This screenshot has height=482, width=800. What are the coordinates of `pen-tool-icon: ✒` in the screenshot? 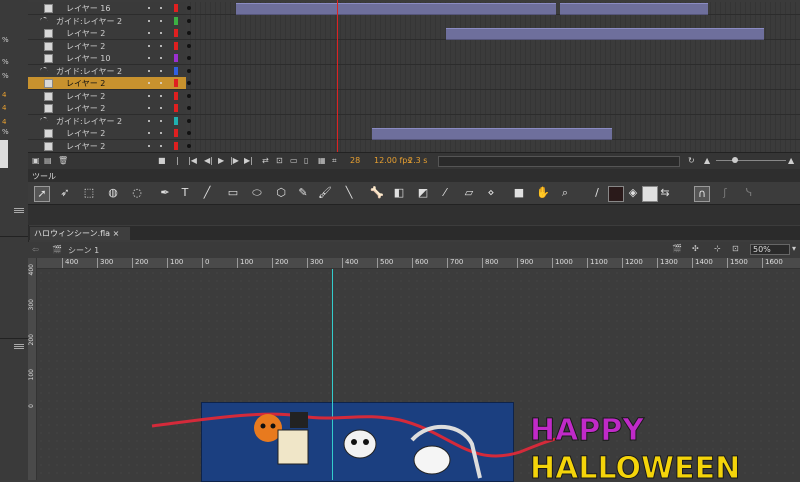 It's located at (165, 193).